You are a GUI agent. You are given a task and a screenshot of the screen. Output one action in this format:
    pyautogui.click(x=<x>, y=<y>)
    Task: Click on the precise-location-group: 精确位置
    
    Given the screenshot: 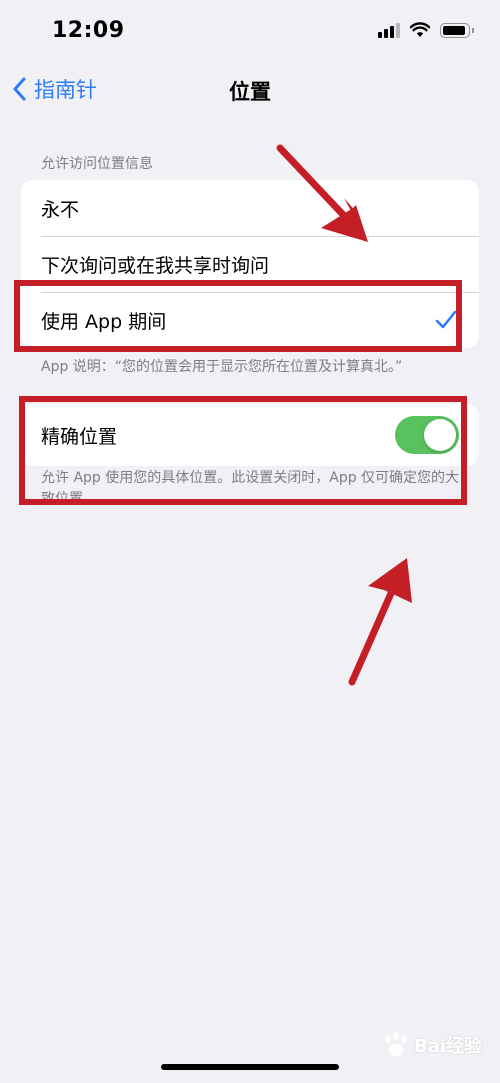 What is the action you would take?
    pyautogui.click(x=250, y=435)
    